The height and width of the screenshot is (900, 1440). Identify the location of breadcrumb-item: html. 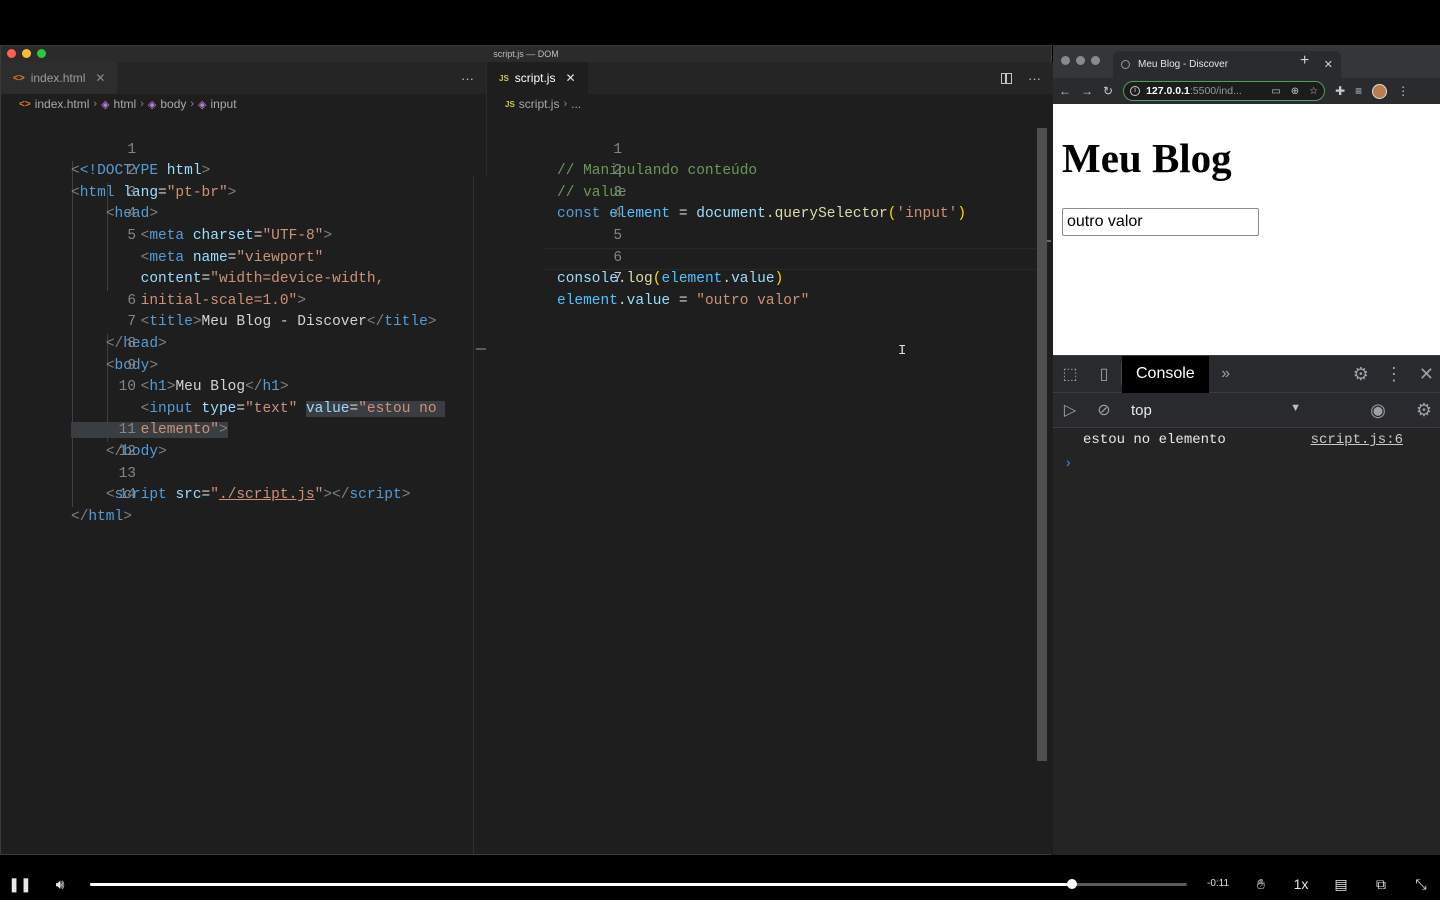
(125, 104).